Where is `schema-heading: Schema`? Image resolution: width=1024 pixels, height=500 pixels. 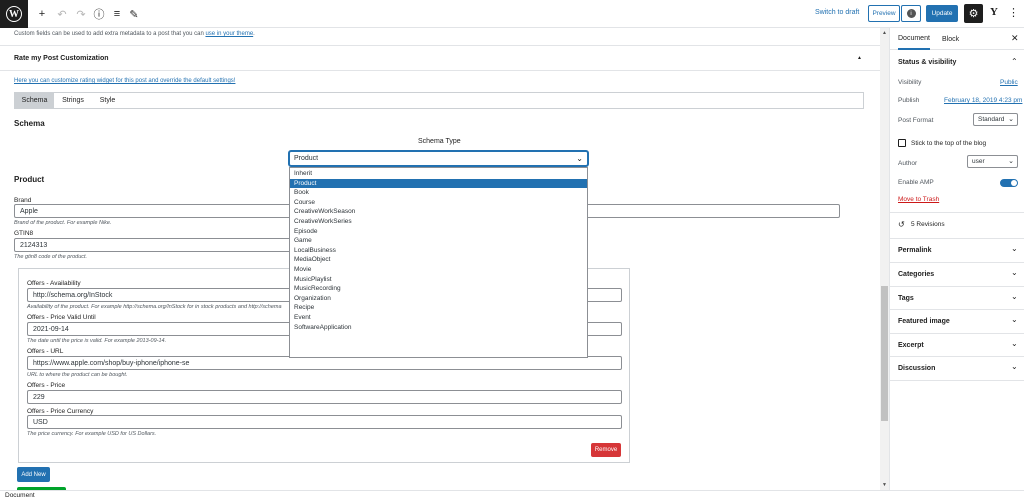
schema-heading: Schema is located at coordinates (29, 123).